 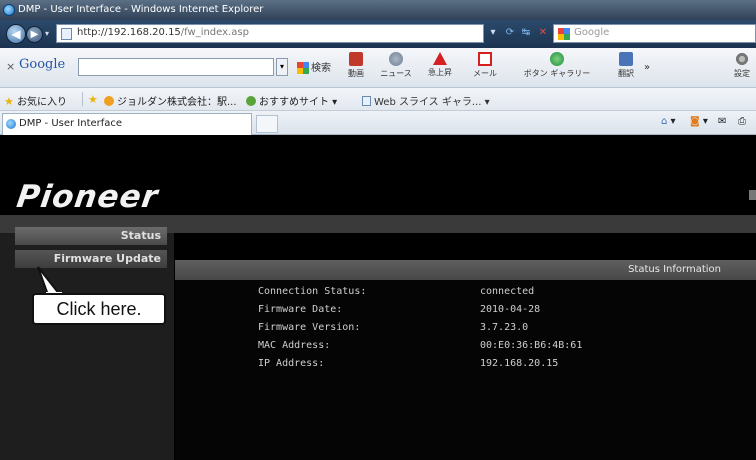 I want to click on favorite-link-webslice: Web スライス ギャラ... ▾, so click(x=426, y=100).